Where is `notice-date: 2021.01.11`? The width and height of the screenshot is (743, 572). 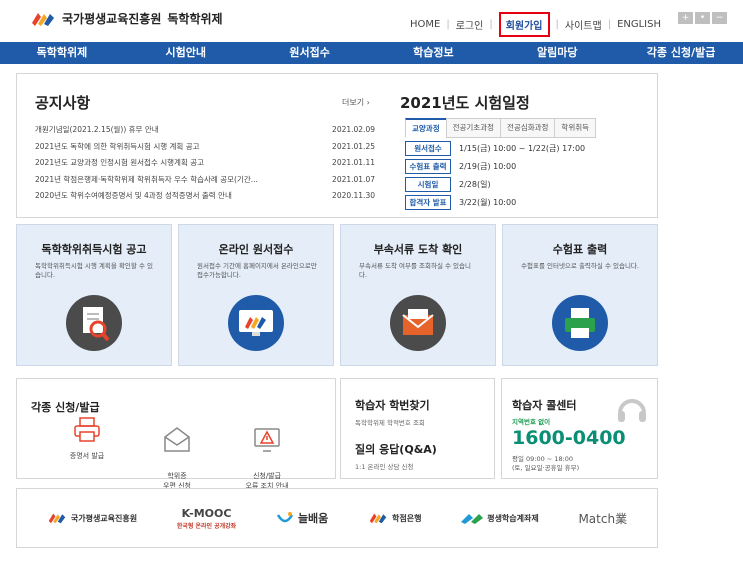 notice-date: 2021.01.11 is located at coordinates (353, 162).